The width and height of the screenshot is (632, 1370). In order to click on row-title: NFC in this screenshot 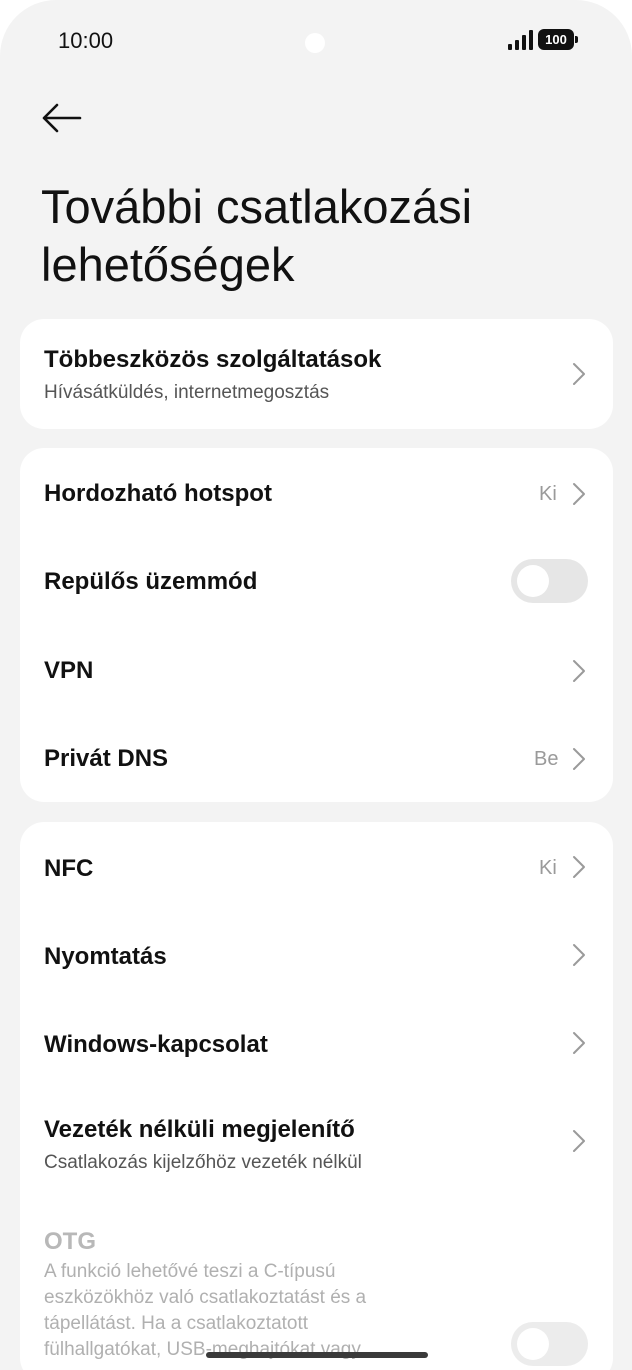, I will do `click(69, 868)`.